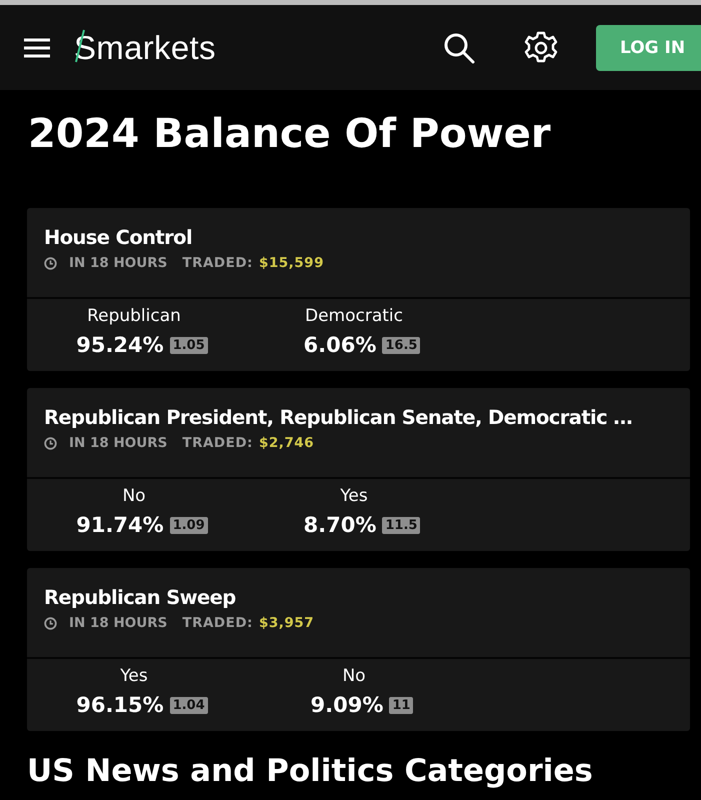  Describe the element at coordinates (189, 345) in the screenshot. I see `odds-badge: 1.05` at that location.